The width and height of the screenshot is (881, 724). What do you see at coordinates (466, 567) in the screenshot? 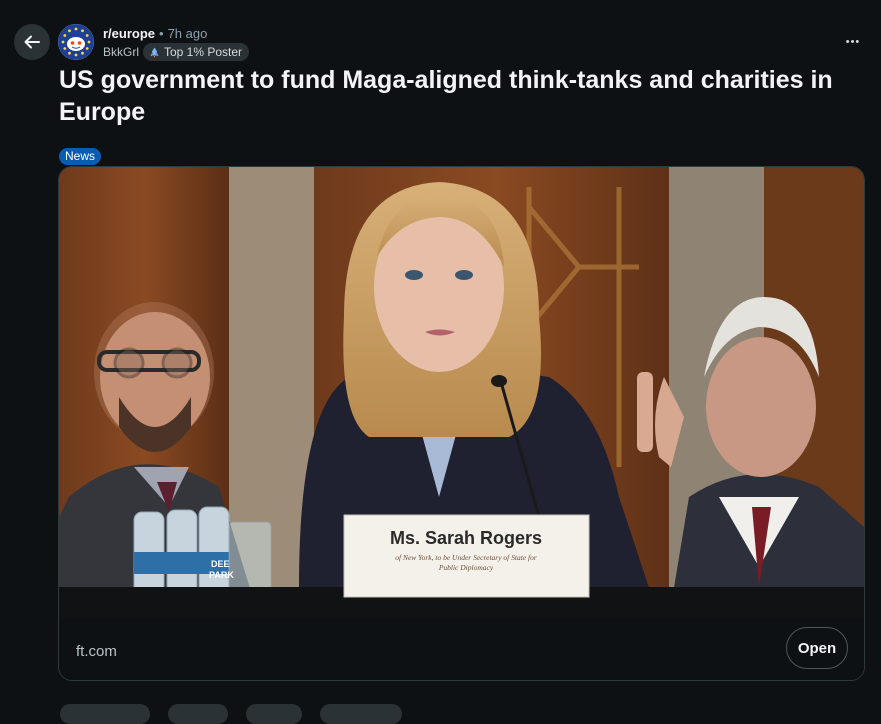
I see `nameplate-title-line2: Public Diplomacy` at bounding box center [466, 567].